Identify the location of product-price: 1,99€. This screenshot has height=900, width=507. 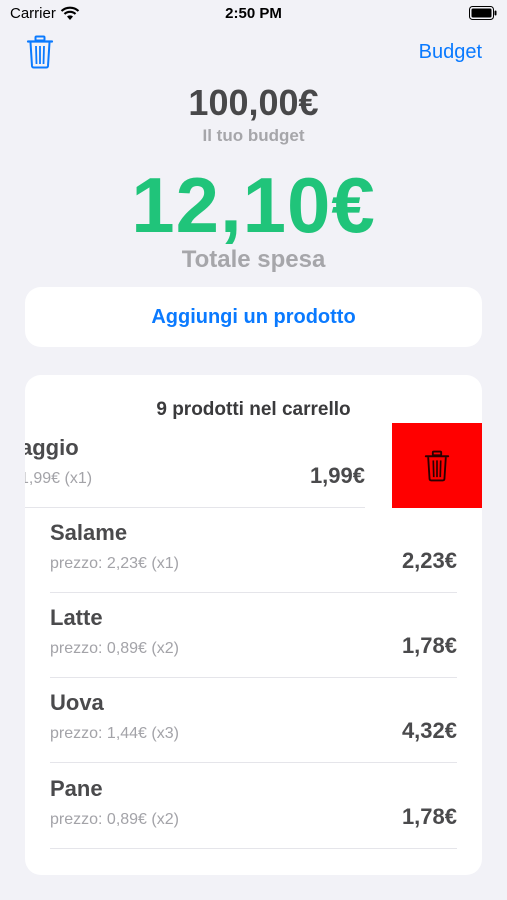
(337, 475).